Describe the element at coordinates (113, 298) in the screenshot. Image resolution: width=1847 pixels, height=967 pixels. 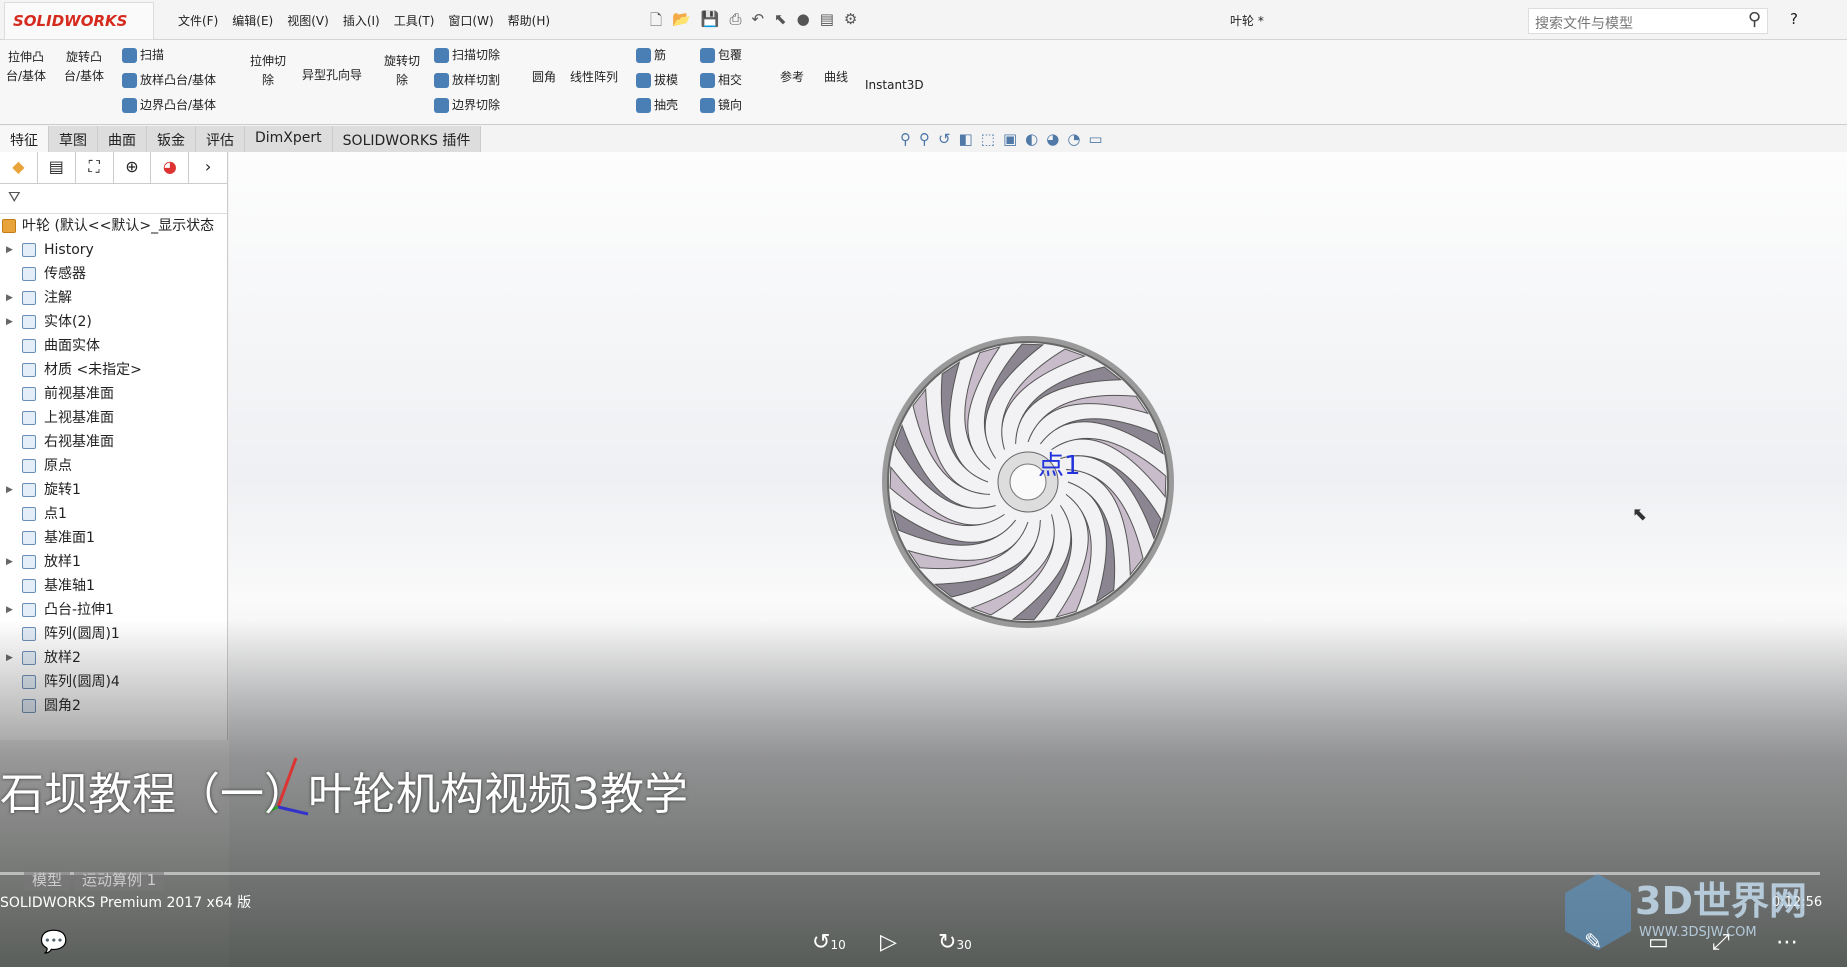
I see `tree-item: ▶ 注解` at that location.